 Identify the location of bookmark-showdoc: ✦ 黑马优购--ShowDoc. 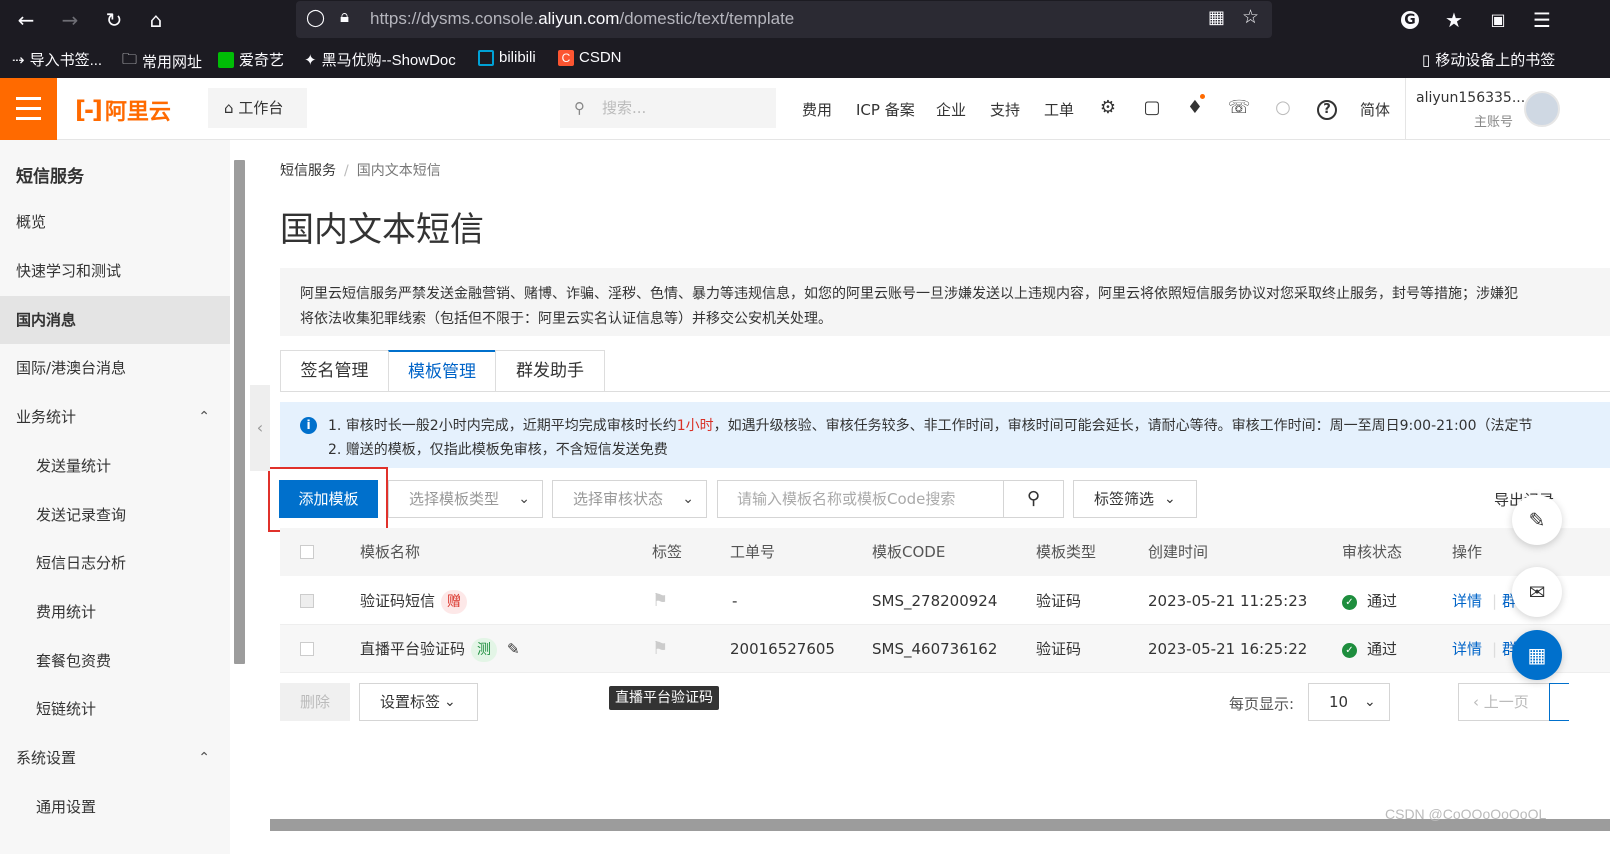
(380, 59).